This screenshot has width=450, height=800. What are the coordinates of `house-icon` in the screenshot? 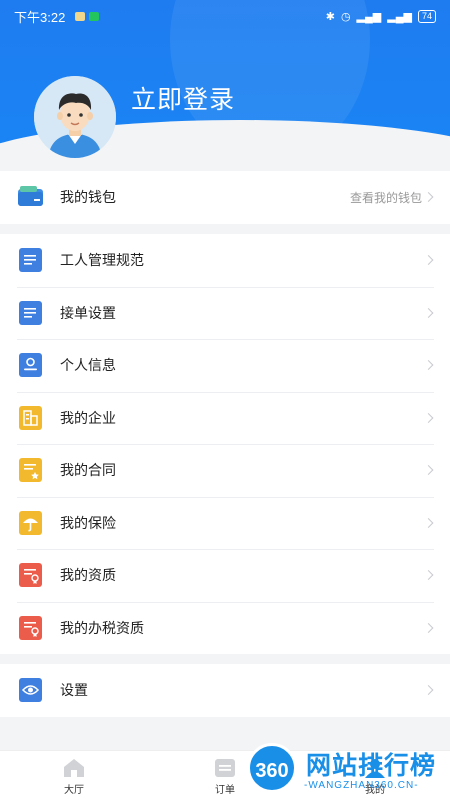 It's located at (74, 768).